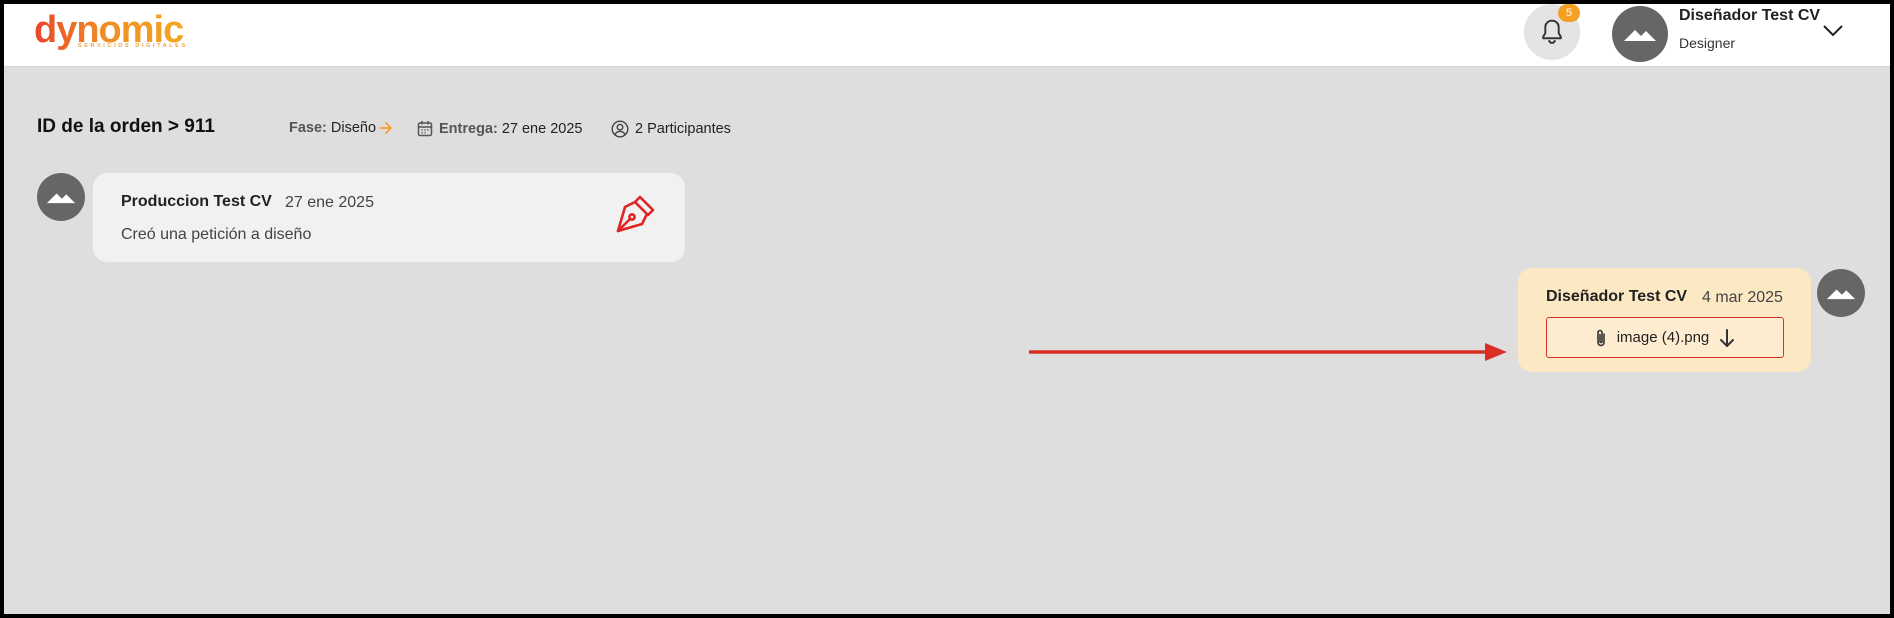 The image size is (1894, 618). Describe the element at coordinates (1742, 297) in the screenshot. I see `message-date: 4 mar 2025` at that location.